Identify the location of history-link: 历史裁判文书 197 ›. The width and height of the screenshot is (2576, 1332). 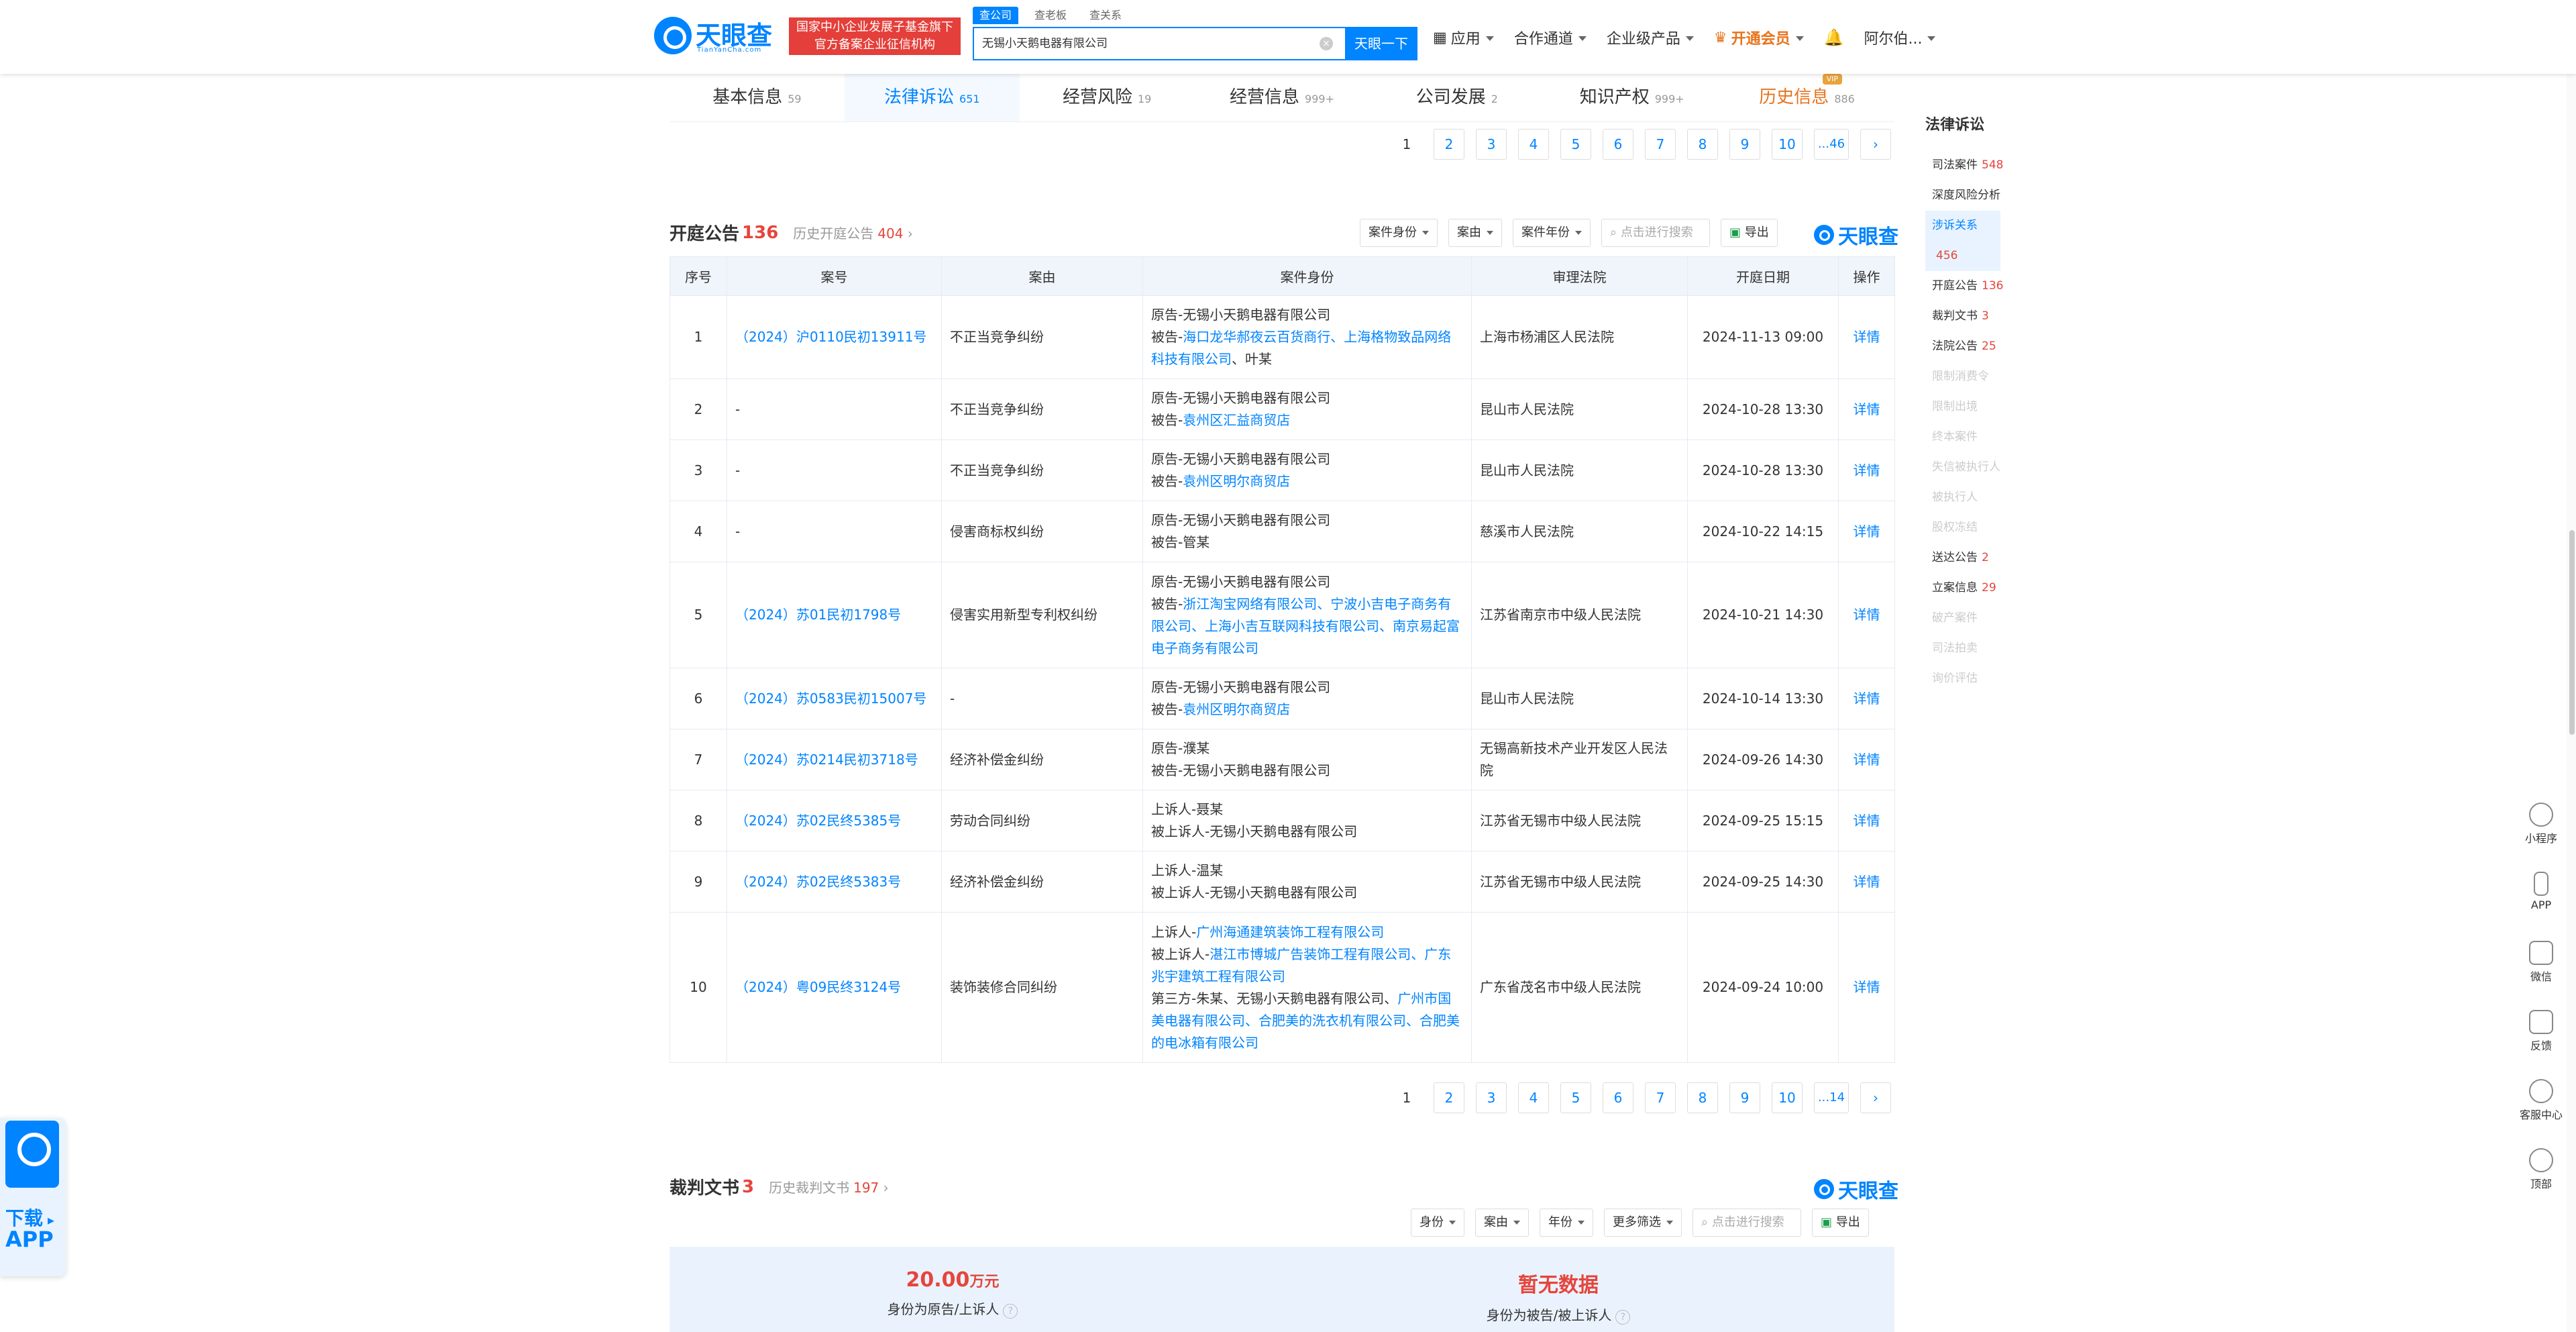
(829, 1186).